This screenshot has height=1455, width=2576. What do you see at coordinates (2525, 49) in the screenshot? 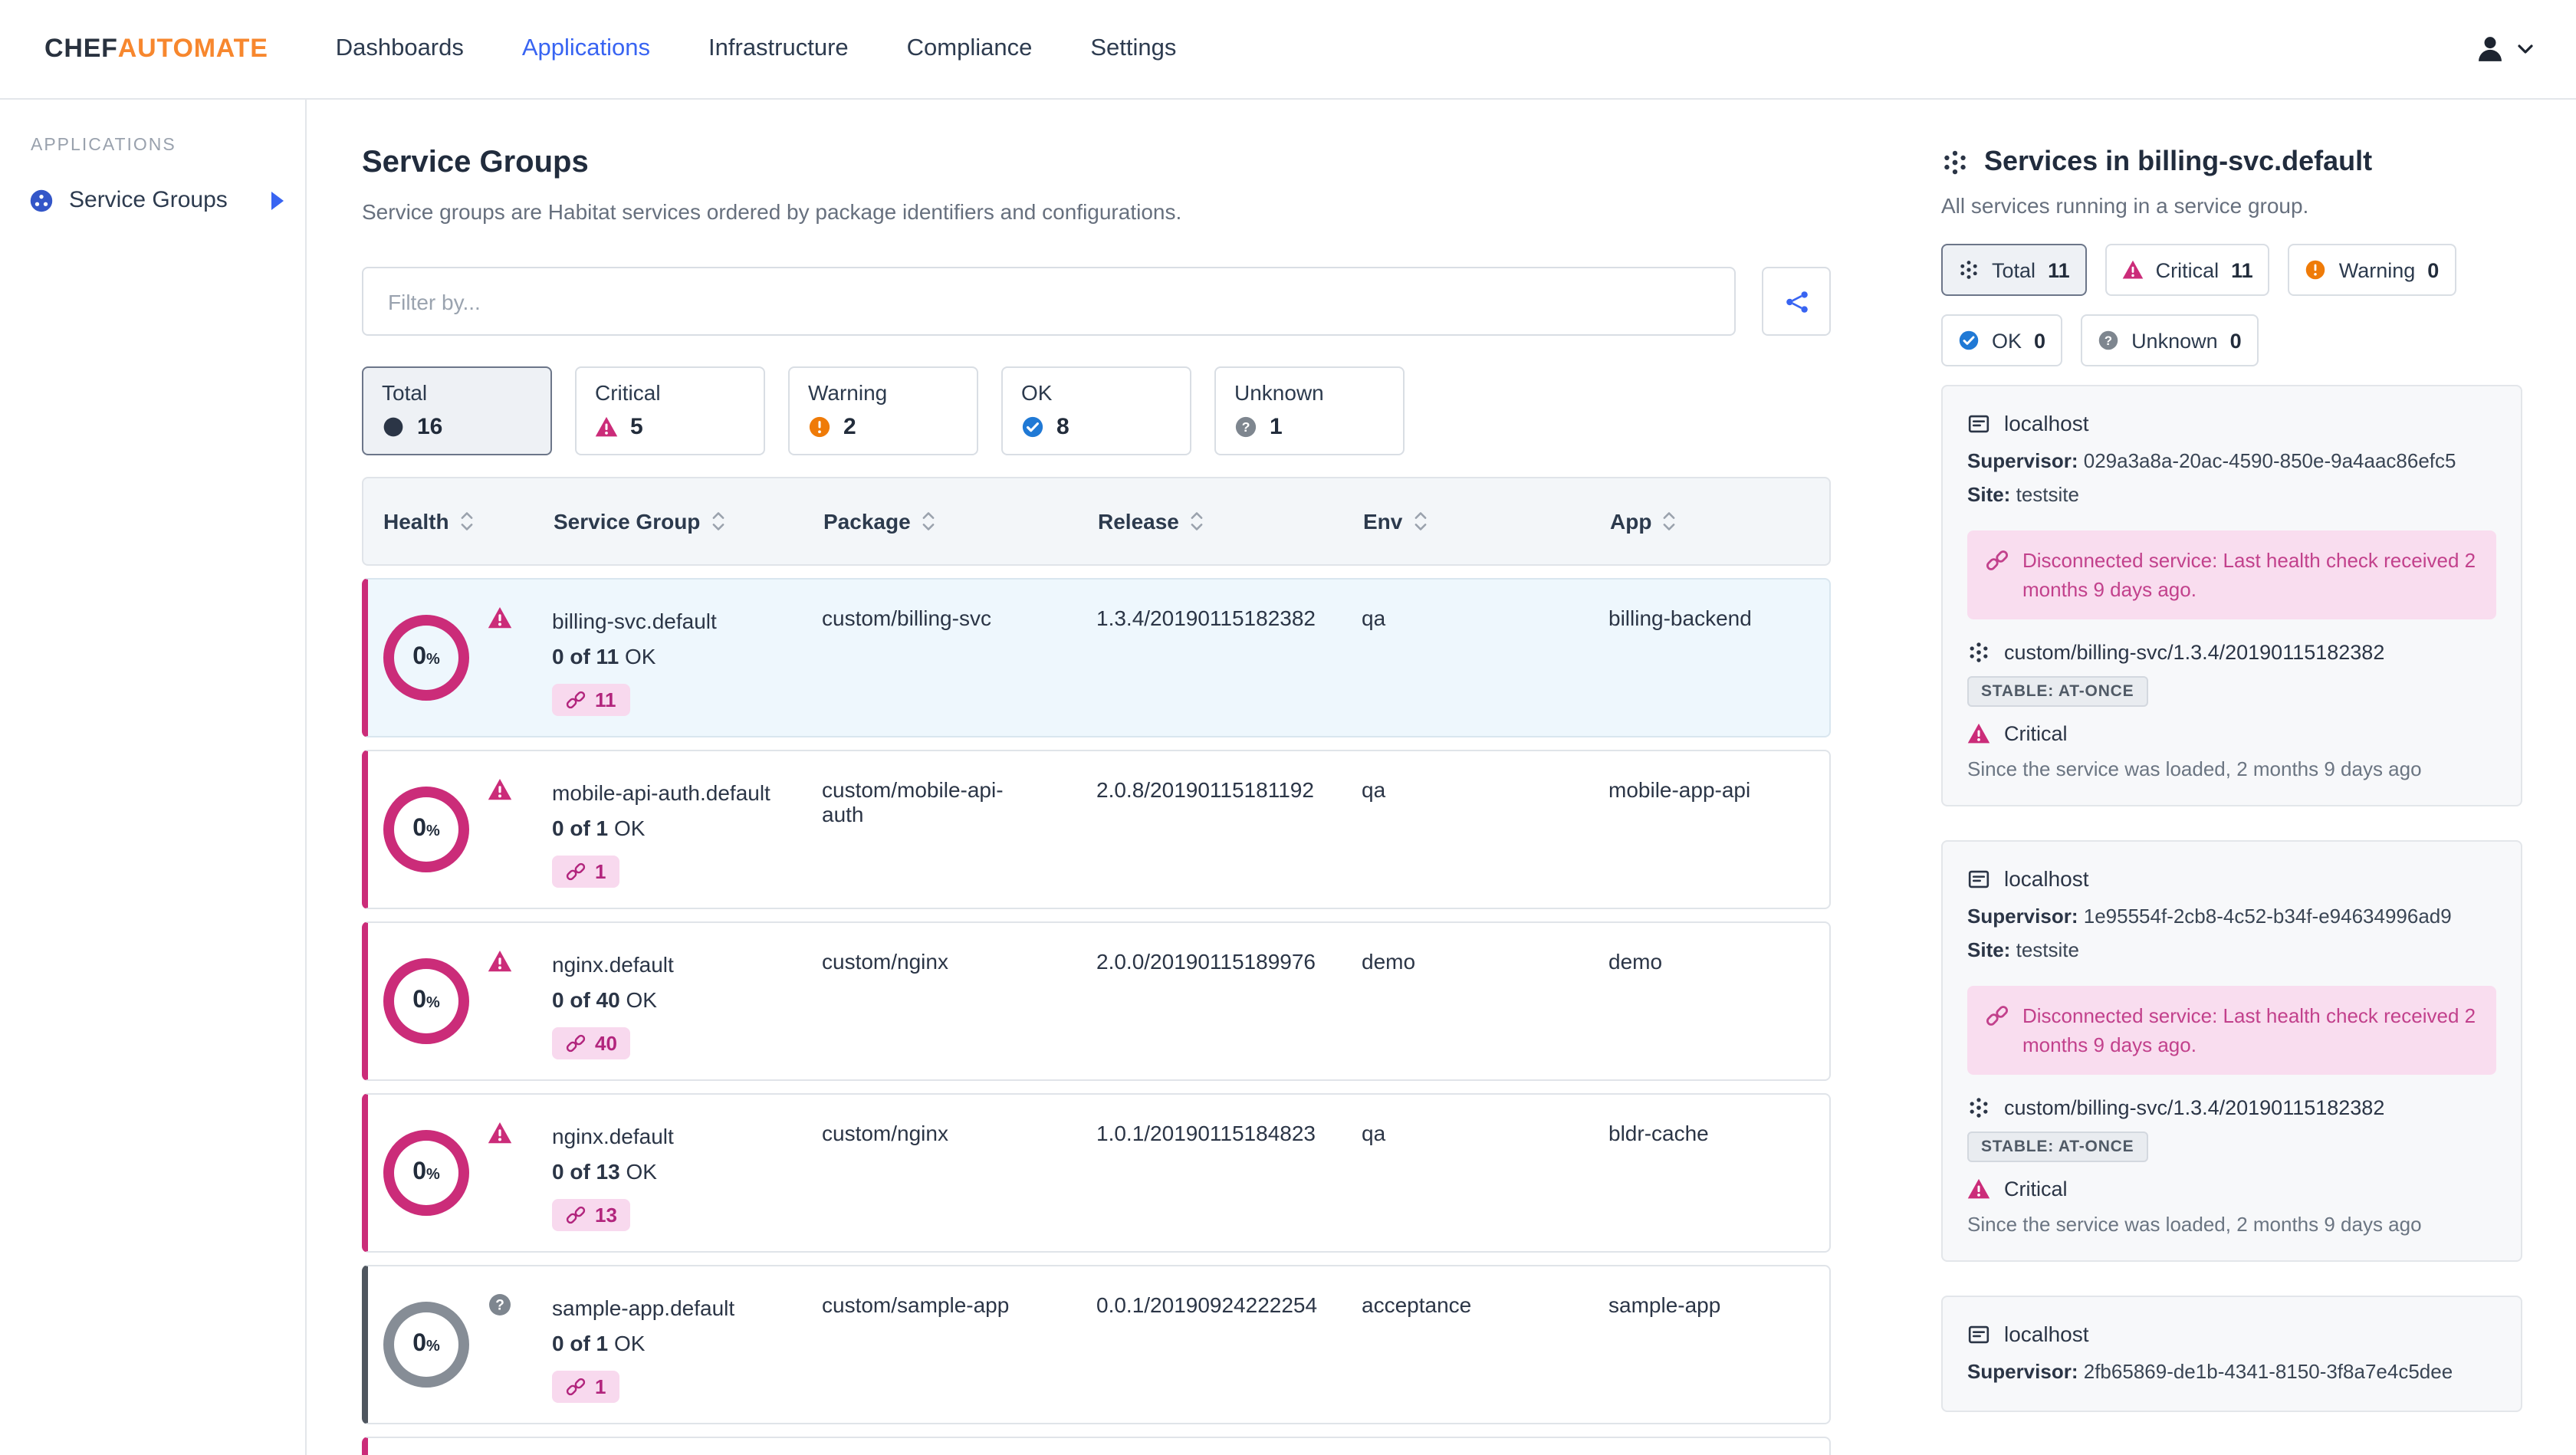
I see `chevron-down-icon` at bounding box center [2525, 49].